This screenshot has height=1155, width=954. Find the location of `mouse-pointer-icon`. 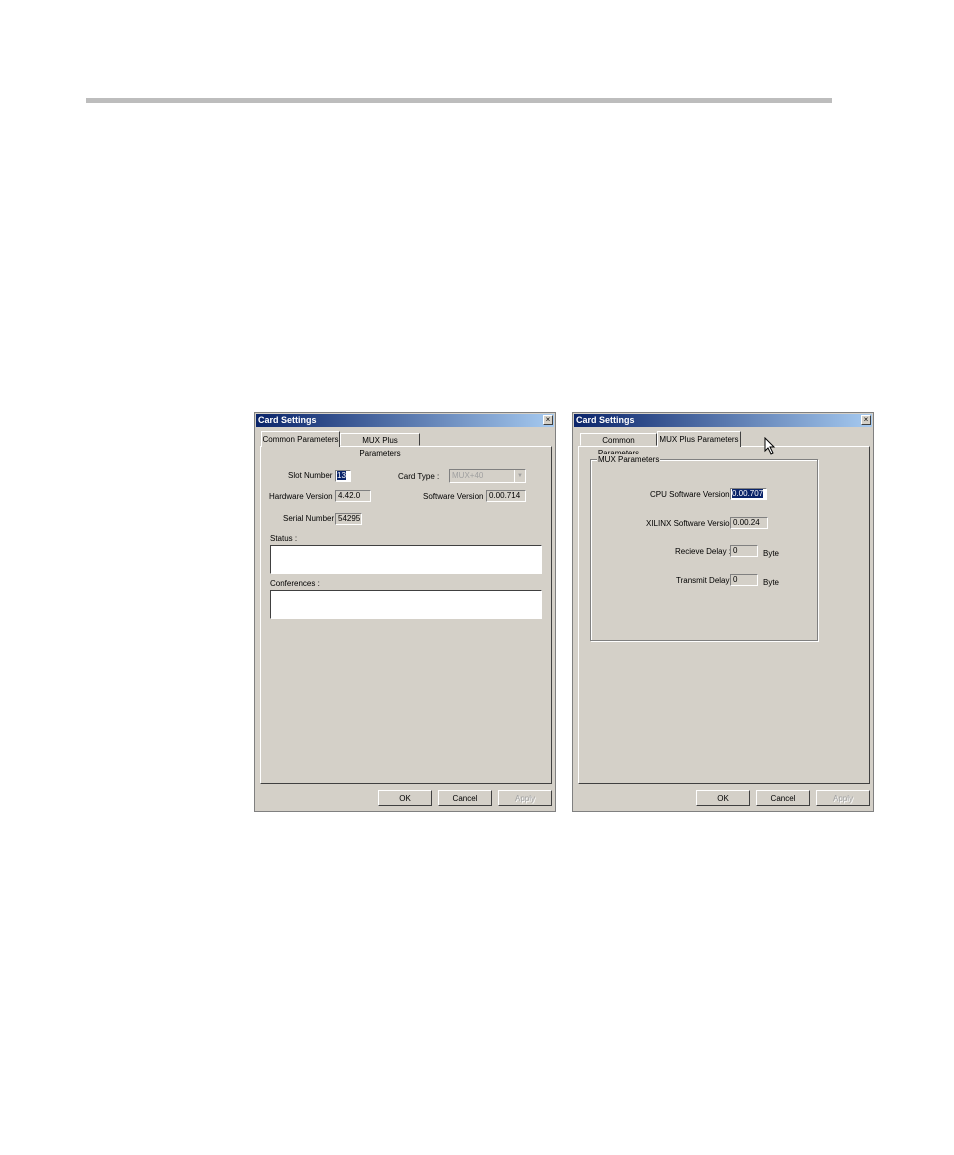

mouse-pointer-icon is located at coordinates (770, 446).